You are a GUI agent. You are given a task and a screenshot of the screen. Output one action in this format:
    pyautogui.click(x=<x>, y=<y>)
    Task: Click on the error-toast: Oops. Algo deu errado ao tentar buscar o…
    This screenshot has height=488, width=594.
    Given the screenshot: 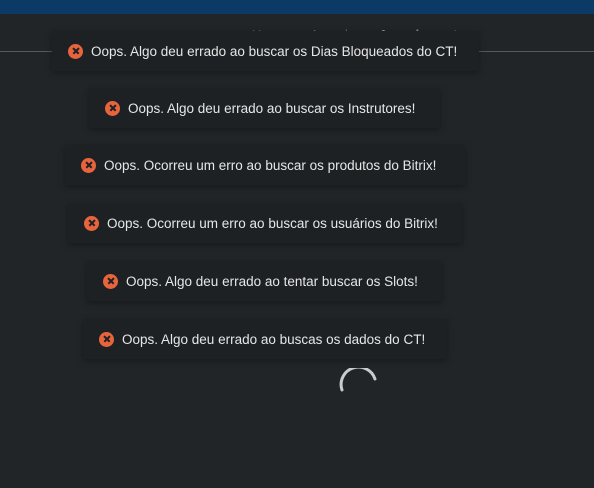 What is the action you would take?
    pyautogui.click(x=264, y=281)
    